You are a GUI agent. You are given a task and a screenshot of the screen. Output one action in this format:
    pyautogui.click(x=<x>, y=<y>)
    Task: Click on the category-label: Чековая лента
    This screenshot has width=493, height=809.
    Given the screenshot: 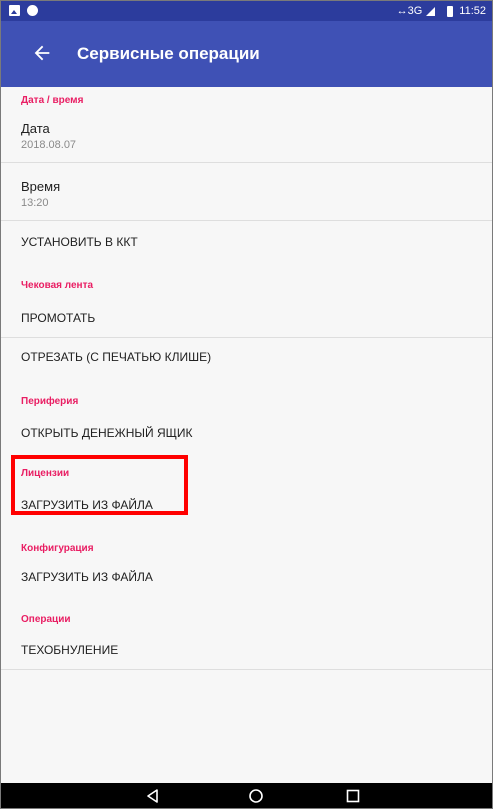 What is the action you would take?
    pyautogui.click(x=57, y=285)
    